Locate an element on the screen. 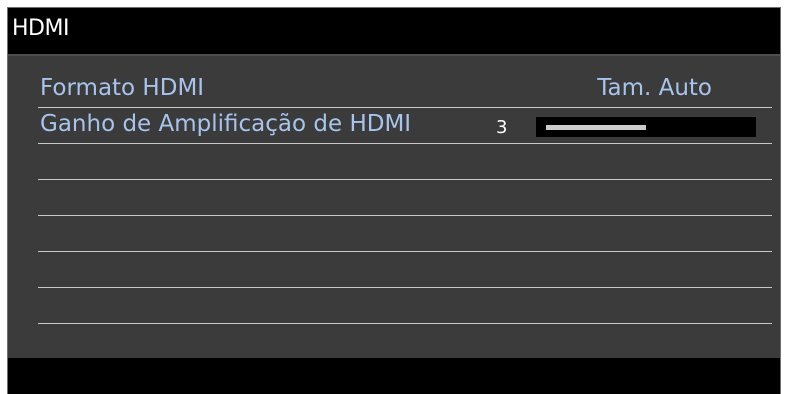 The image size is (787, 394). hdmi-gain-slider is located at coordinates (646, 127).